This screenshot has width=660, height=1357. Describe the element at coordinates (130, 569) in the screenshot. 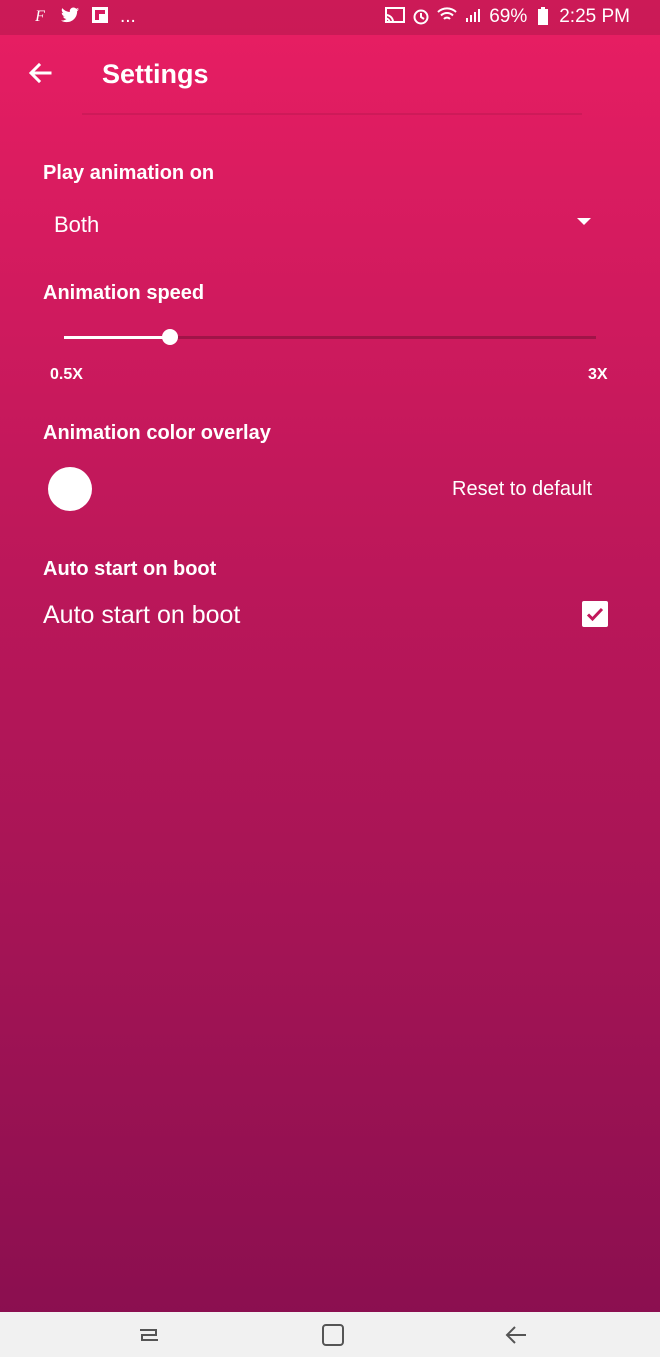

I see `auto-start-section-label: Auto start on boot` at that location.